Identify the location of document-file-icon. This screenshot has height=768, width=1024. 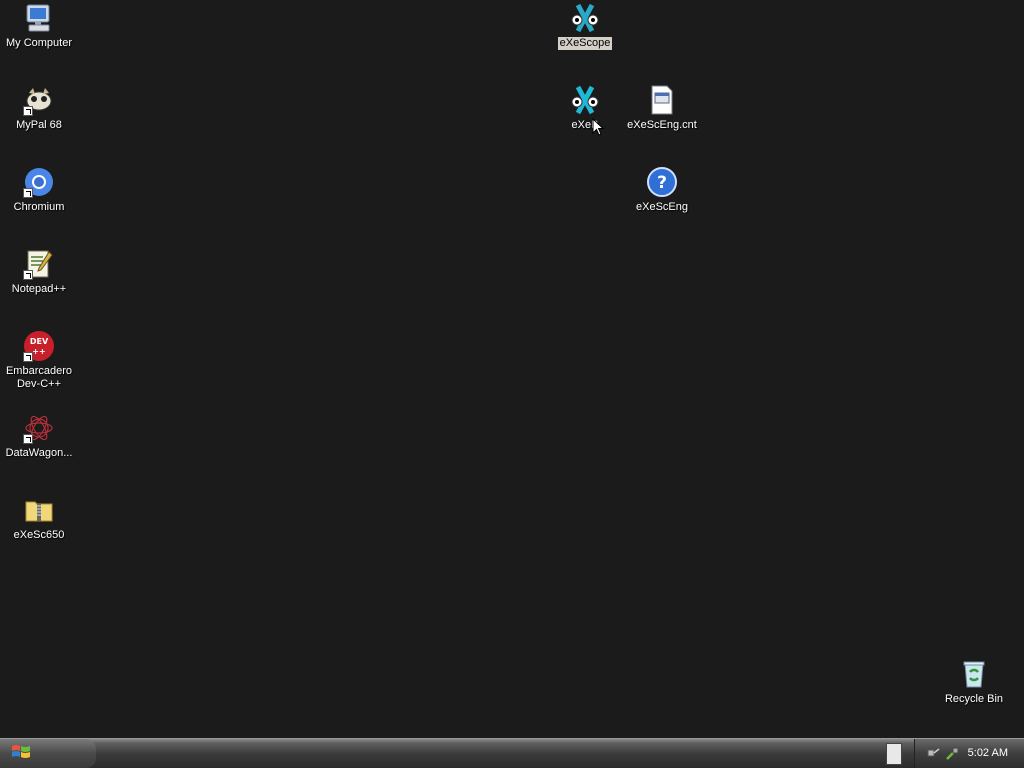
(662, 100).